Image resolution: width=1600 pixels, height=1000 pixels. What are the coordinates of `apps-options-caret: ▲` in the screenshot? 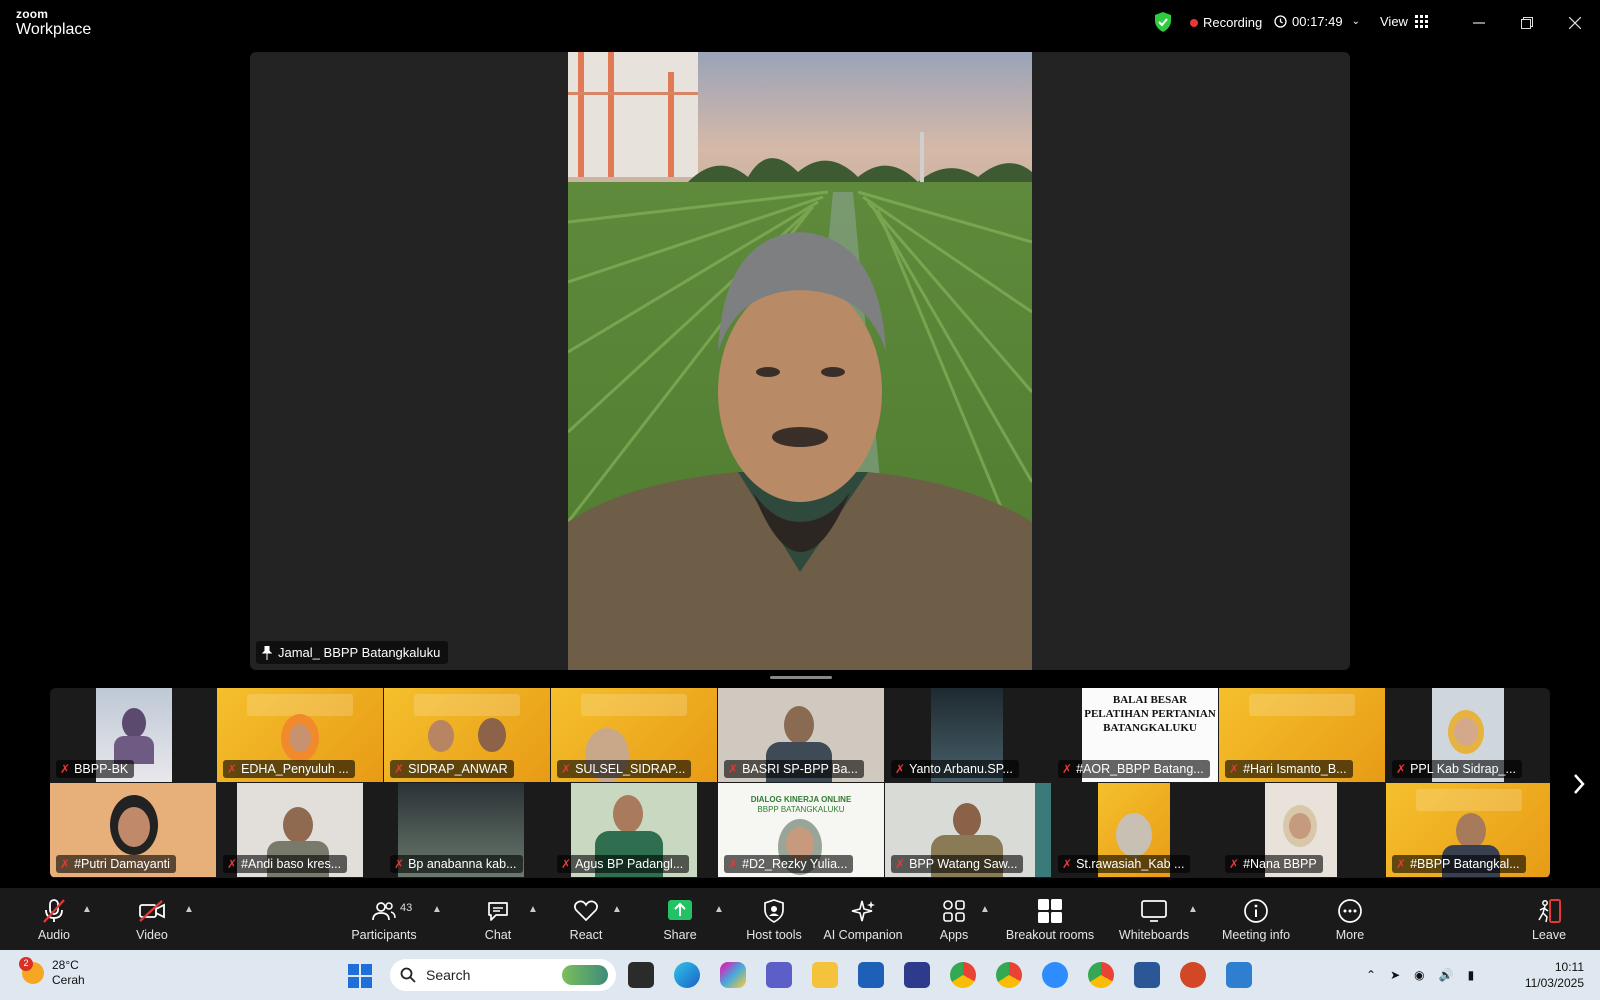 It's located at (985, 909).